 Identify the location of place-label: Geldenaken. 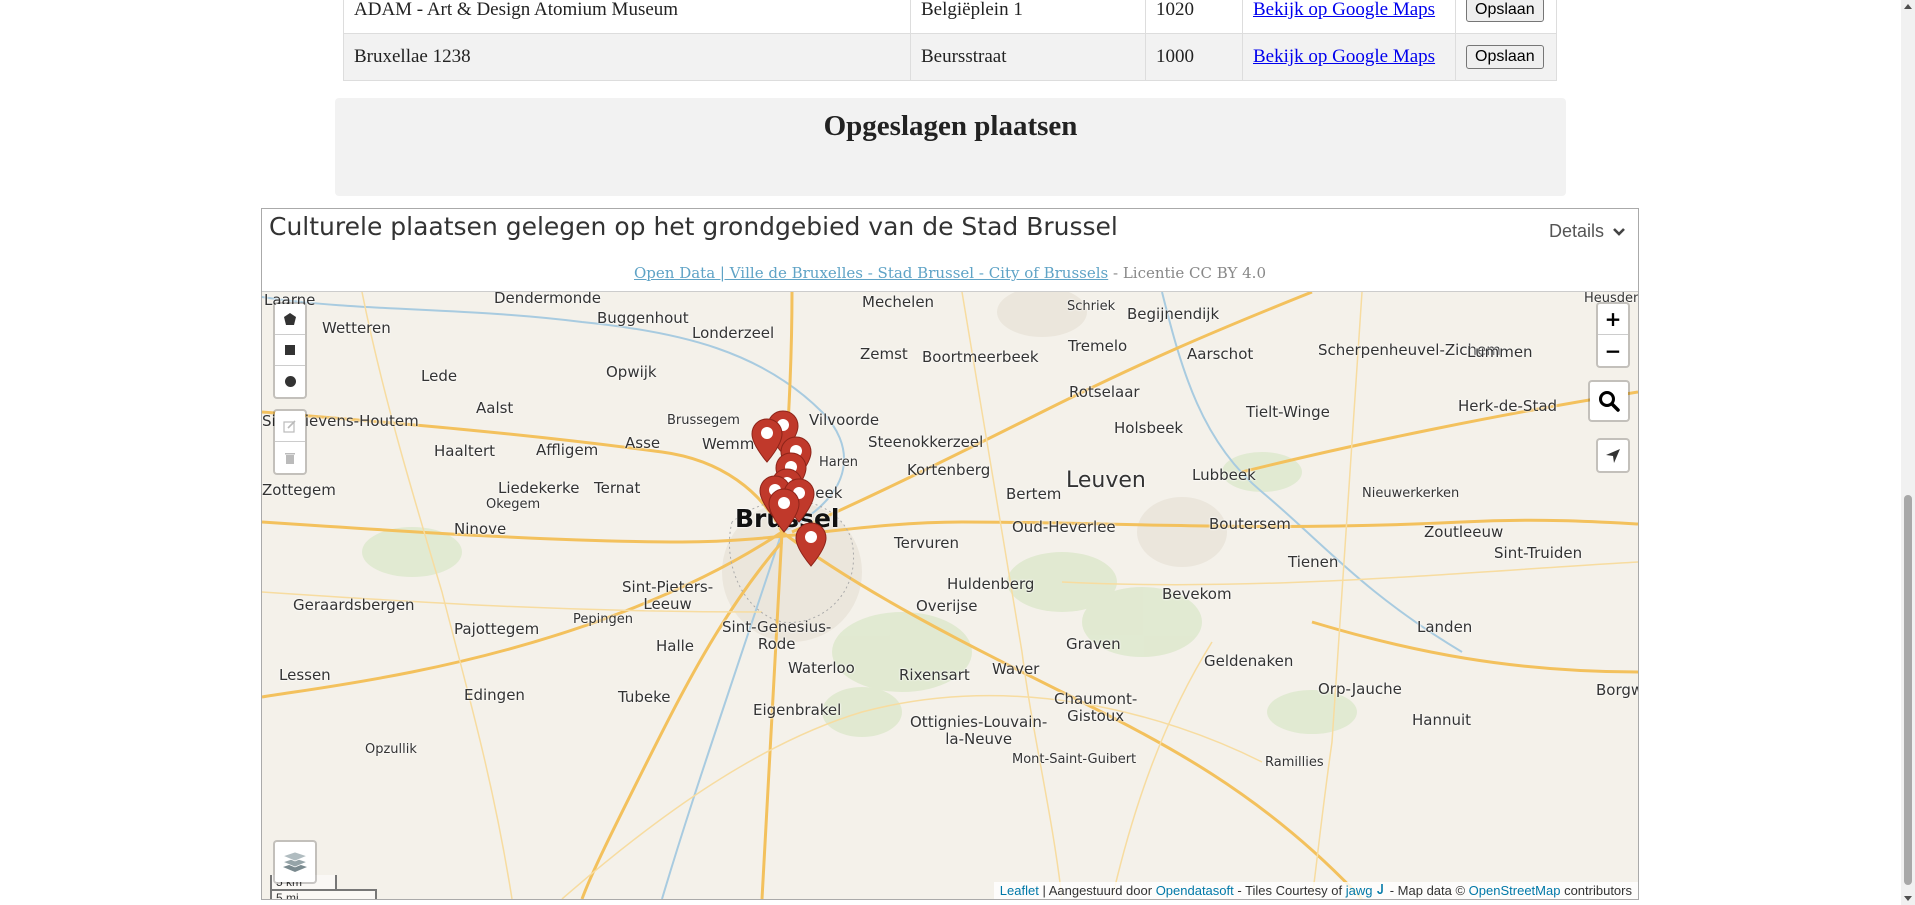
(1249, 661).